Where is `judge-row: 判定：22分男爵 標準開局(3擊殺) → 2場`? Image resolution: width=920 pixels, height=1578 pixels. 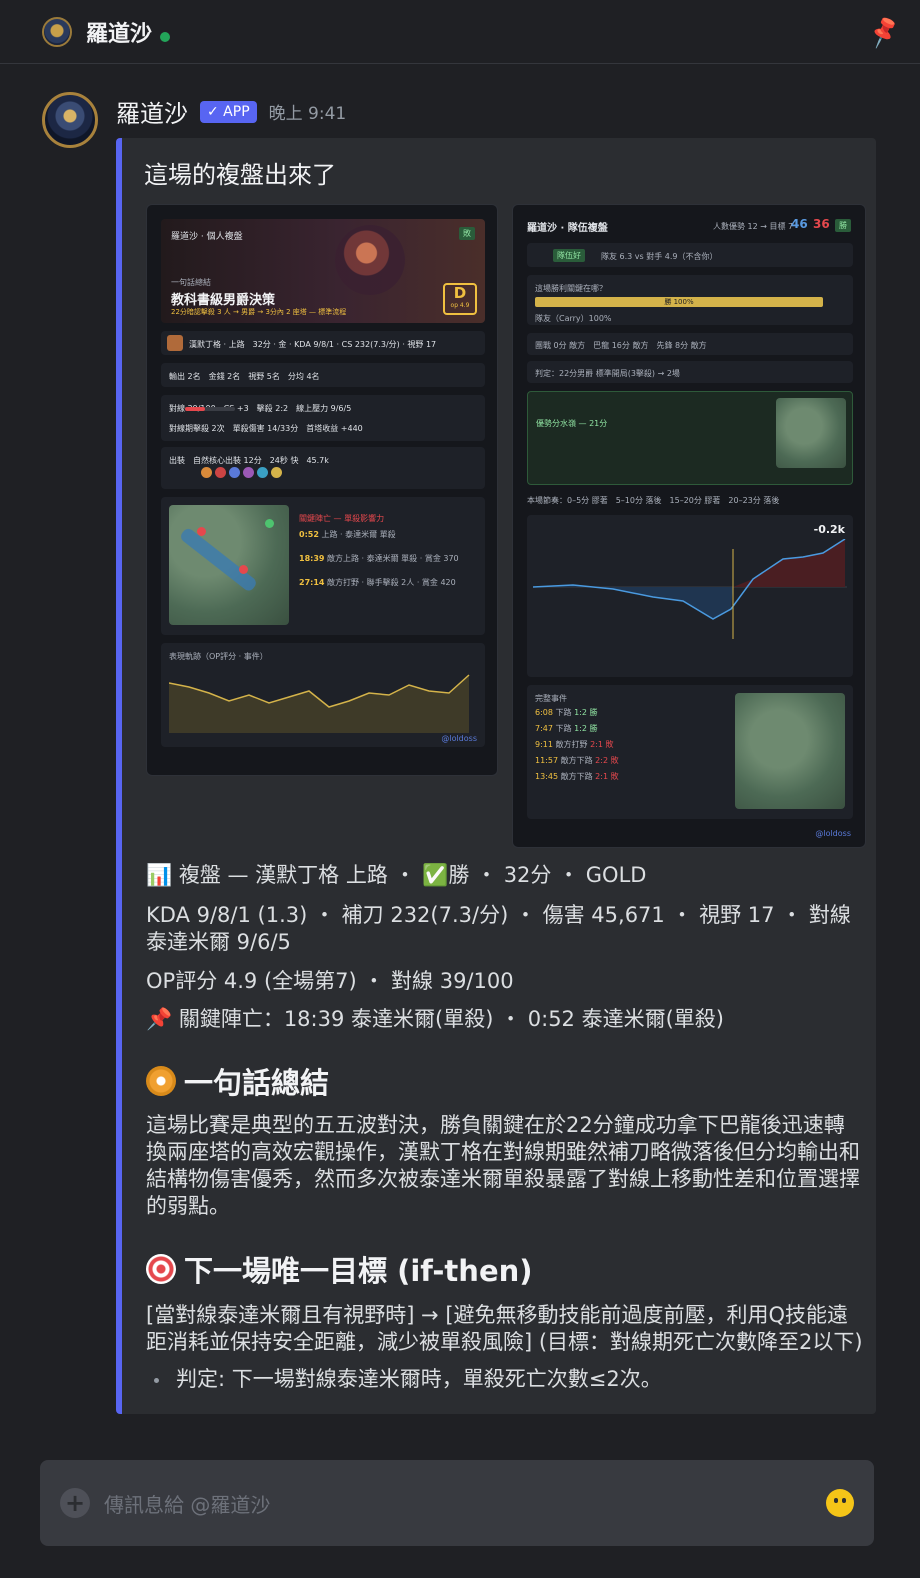 judge-row: 判定：22分男爵 標準開局(3擊殺) → 2場 is located at coordinates (690, 372).